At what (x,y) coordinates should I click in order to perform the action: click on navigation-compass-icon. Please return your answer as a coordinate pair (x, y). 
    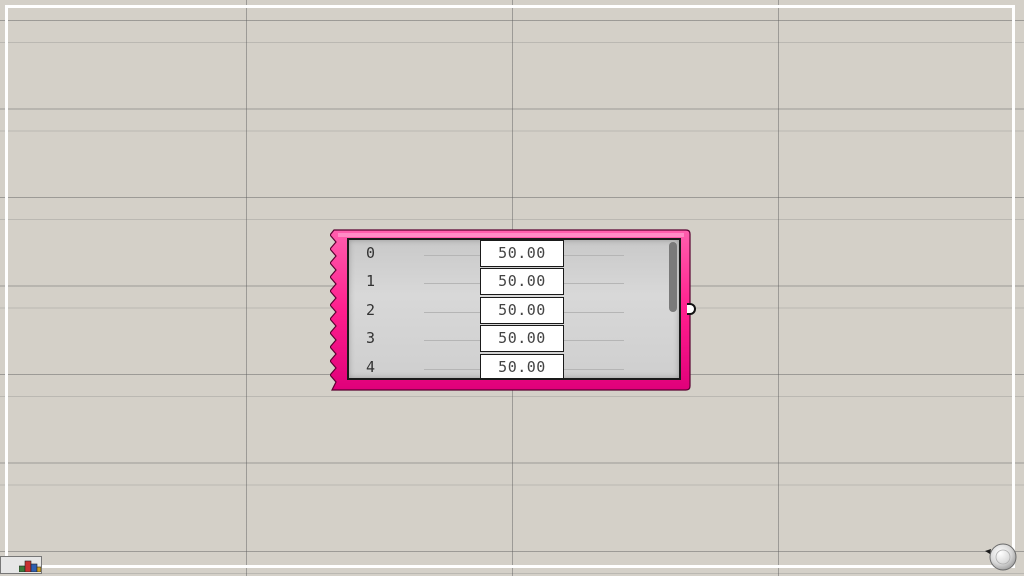
    Looking at the image, I should click on (1001, 557).